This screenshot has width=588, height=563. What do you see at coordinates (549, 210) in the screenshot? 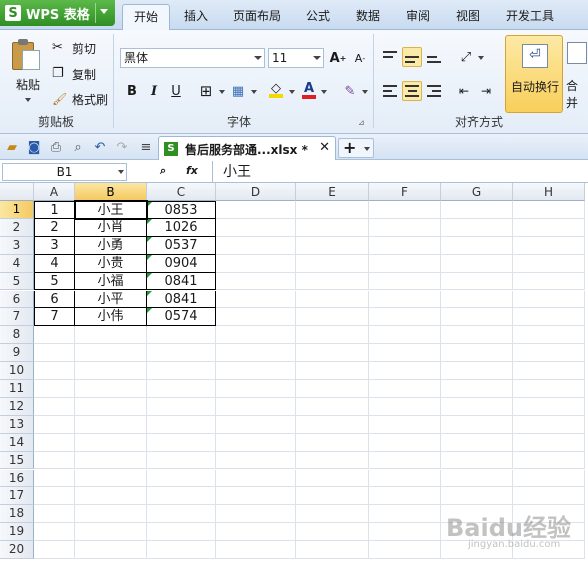
I see `cell-h1` at bounding box center [549, 210].